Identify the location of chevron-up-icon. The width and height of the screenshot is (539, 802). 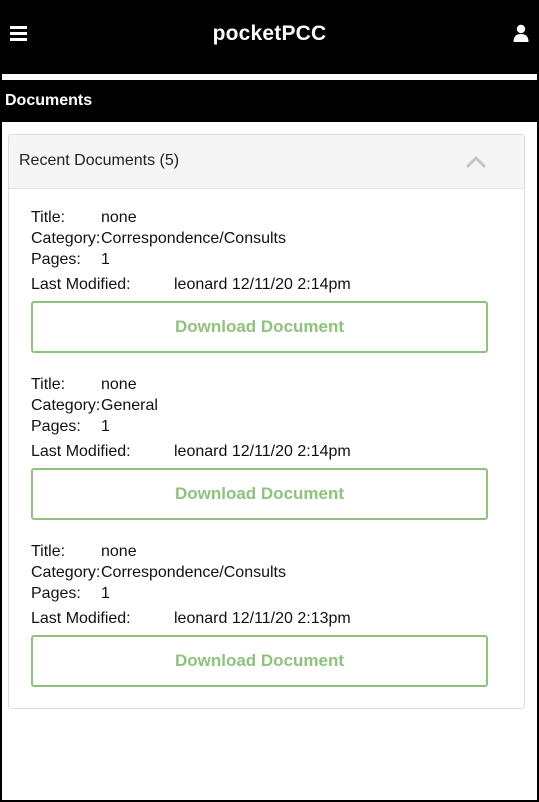
(476, 162).